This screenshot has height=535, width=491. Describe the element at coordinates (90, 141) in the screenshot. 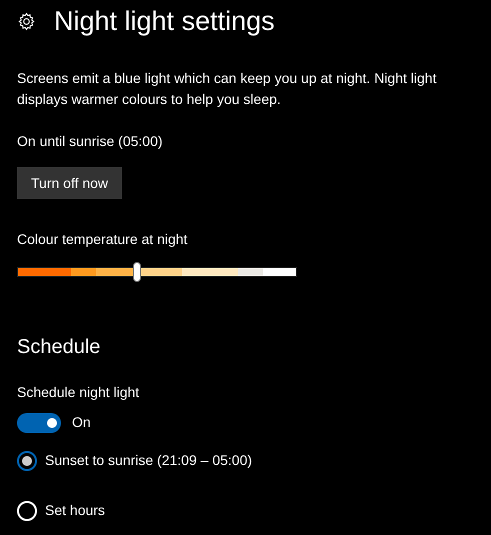

I see `status-text: On until sunrise (05:00)` at that location.